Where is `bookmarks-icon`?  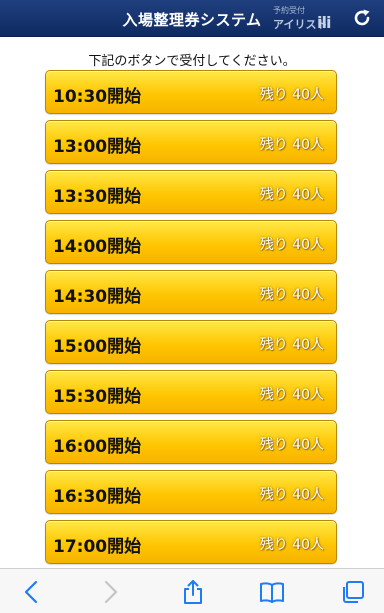
bookmarks-icon is located at coordinates (272, 592).